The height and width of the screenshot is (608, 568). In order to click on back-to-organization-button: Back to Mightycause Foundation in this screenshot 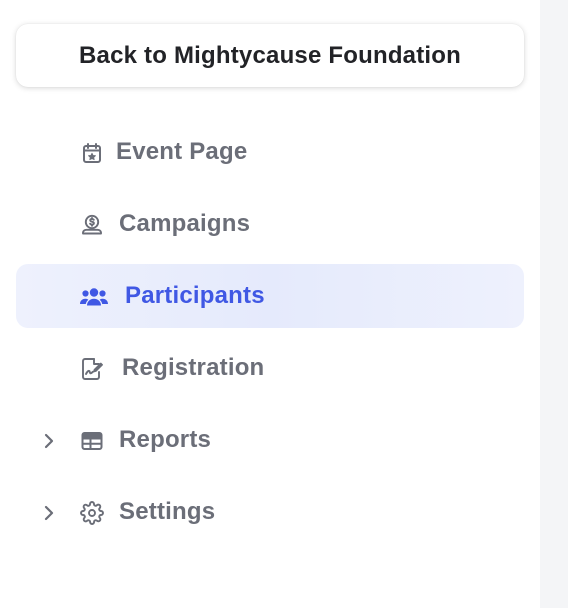, I will do `click(270, 55)`.